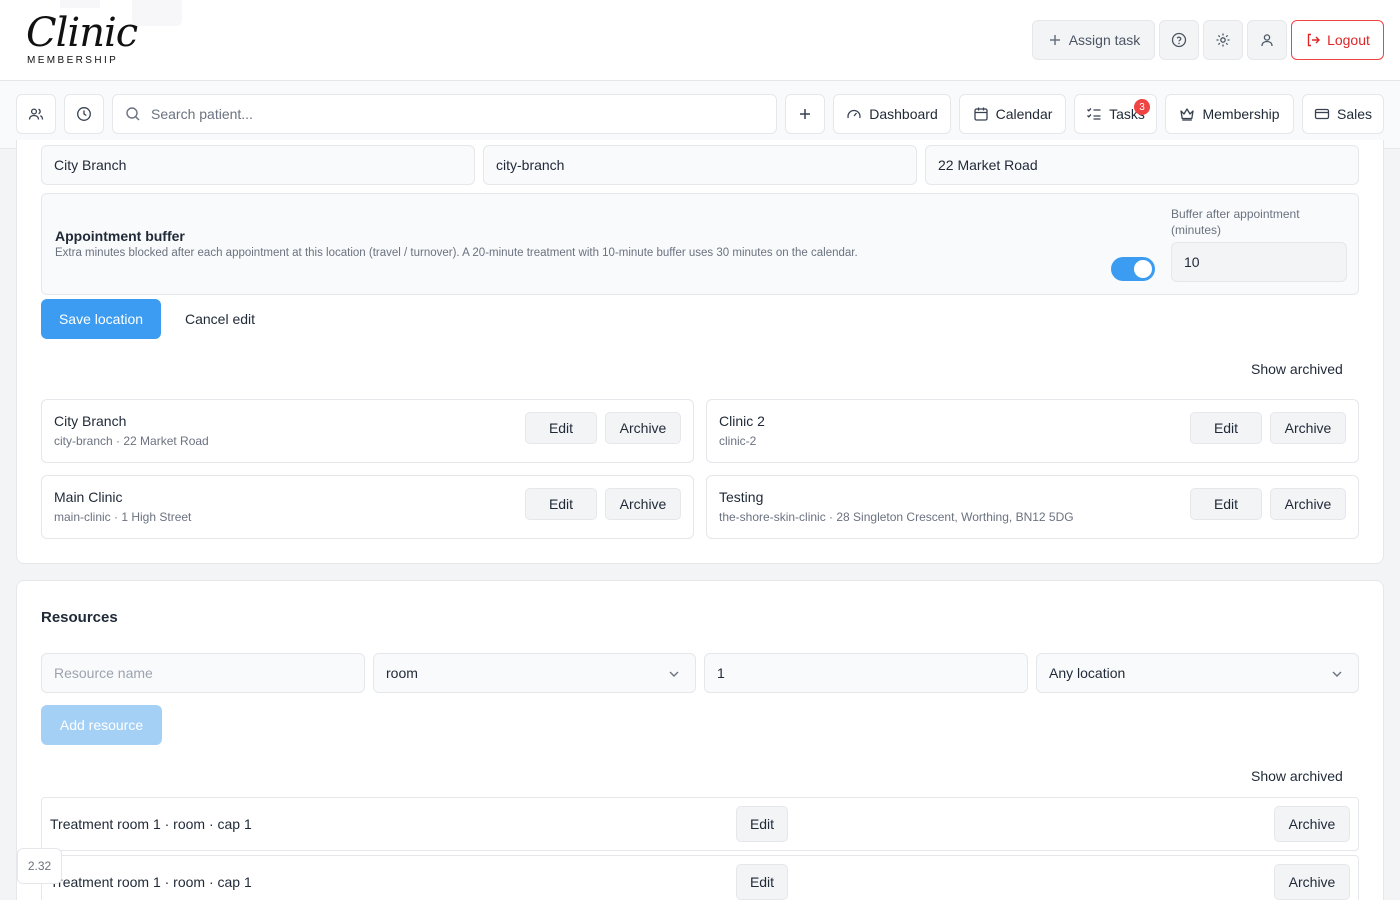  Describe the element at coordinates (79, 617) in the screenshot. I see `resources-title: Resources` at that location.